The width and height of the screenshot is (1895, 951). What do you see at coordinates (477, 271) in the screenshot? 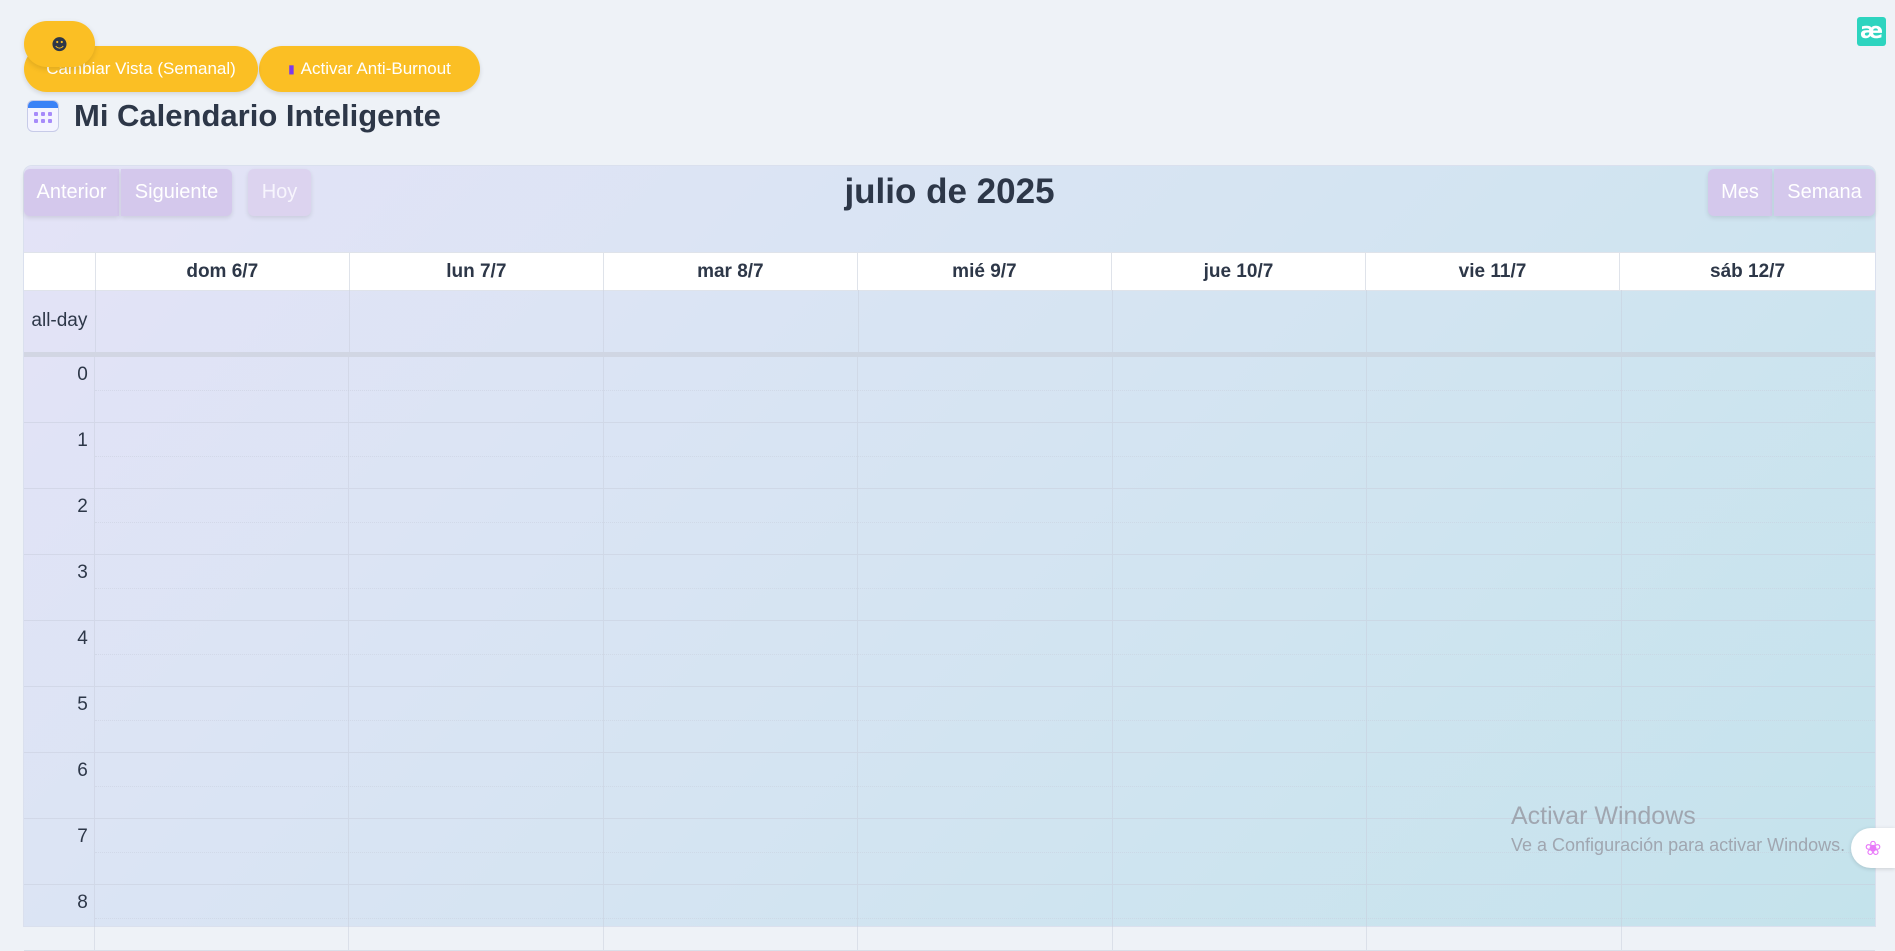
I see `day-header: lun 7/7` at bounding box center [477, 271].